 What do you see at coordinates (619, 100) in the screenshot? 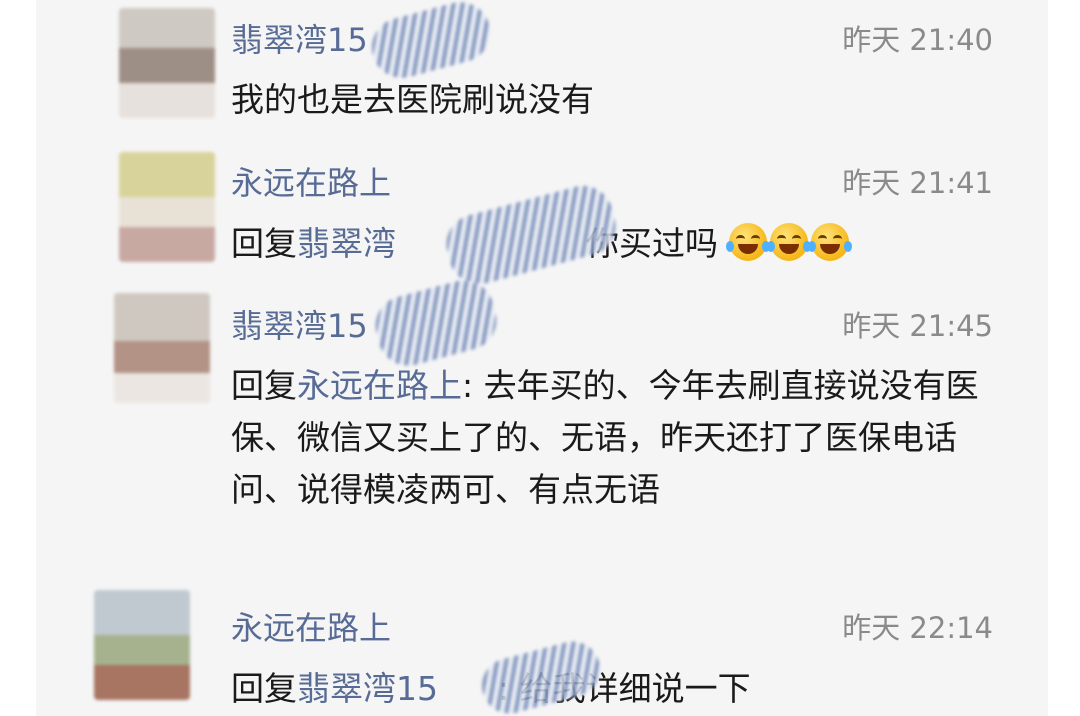
I see `comment-text: 我的也是去医院刷说没有` at bounding box center [619, 100].